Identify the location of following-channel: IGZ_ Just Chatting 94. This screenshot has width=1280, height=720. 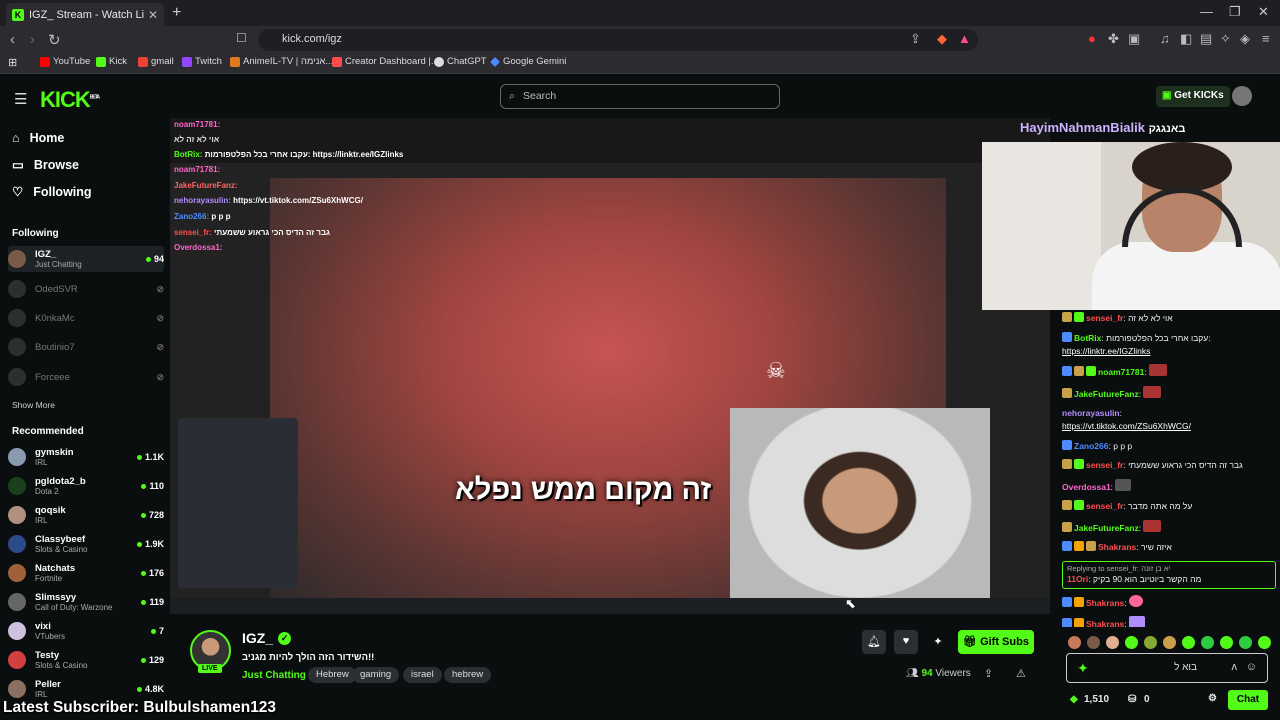
(86, 259).